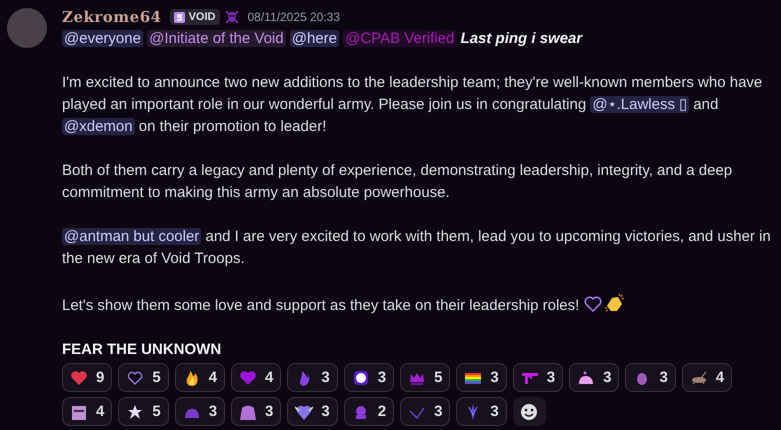  I want to click on skull-crossbones-icon, so click(232, 17).